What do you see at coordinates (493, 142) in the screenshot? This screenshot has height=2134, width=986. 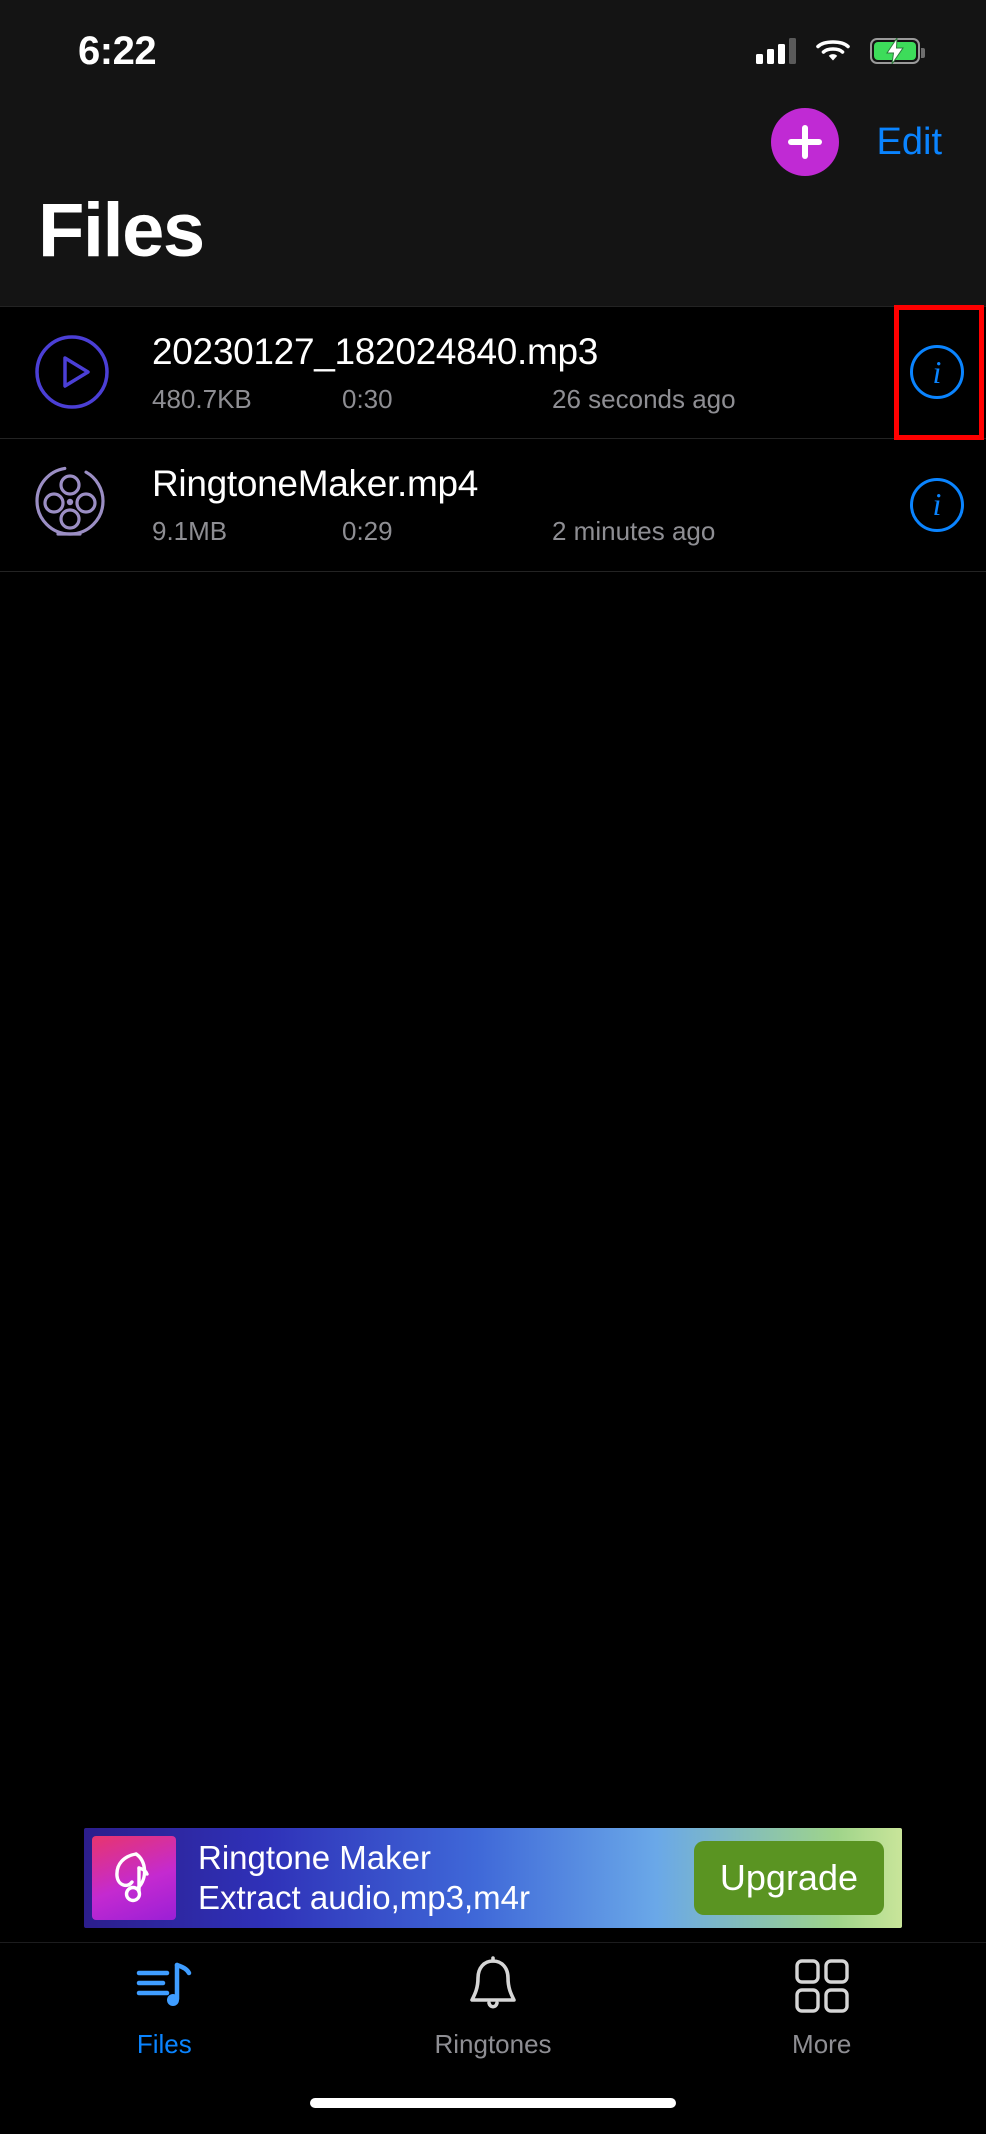 I see `nav-action-bar: Edit` at bounding box center [493, 142].